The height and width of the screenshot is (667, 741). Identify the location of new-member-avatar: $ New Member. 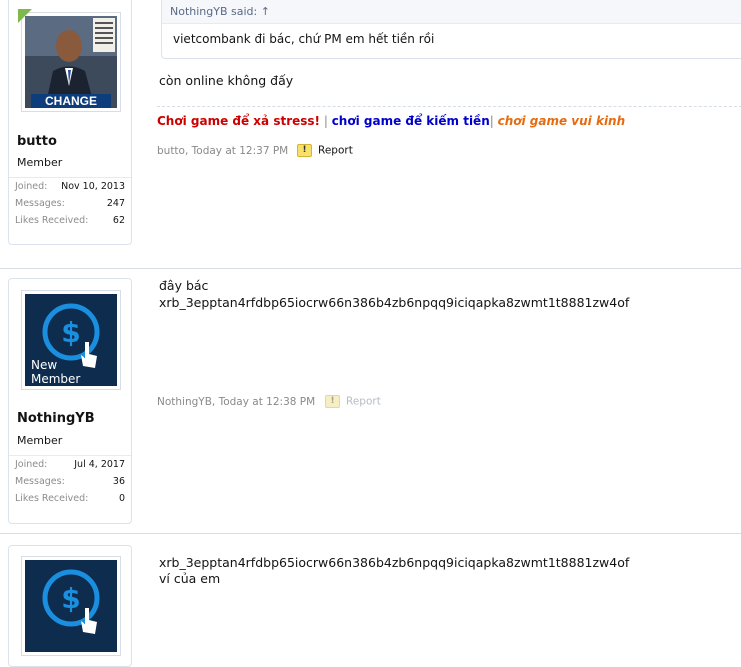
(71, 340).